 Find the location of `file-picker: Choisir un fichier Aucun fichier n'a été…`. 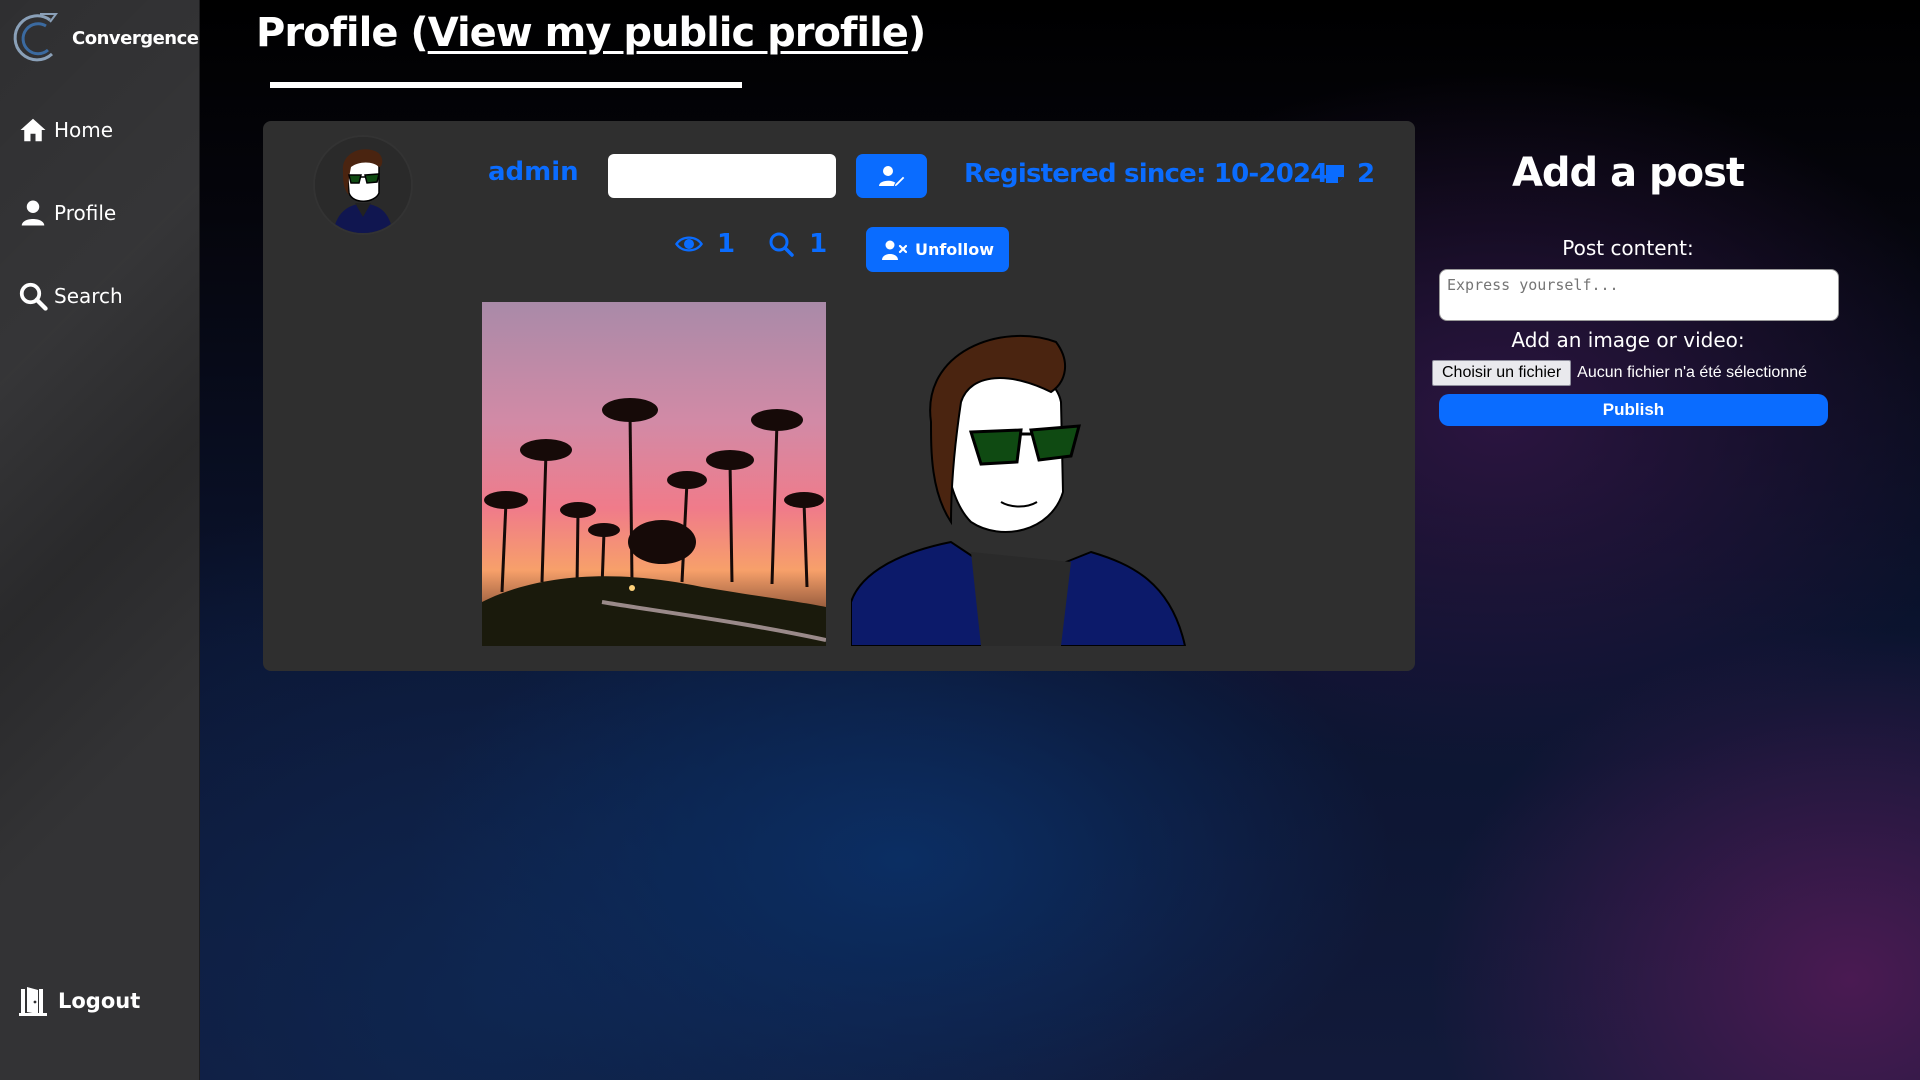

file-picker: Choisir un fichier Aucun fichier n'a été… is located at coordinates (1619, 373).